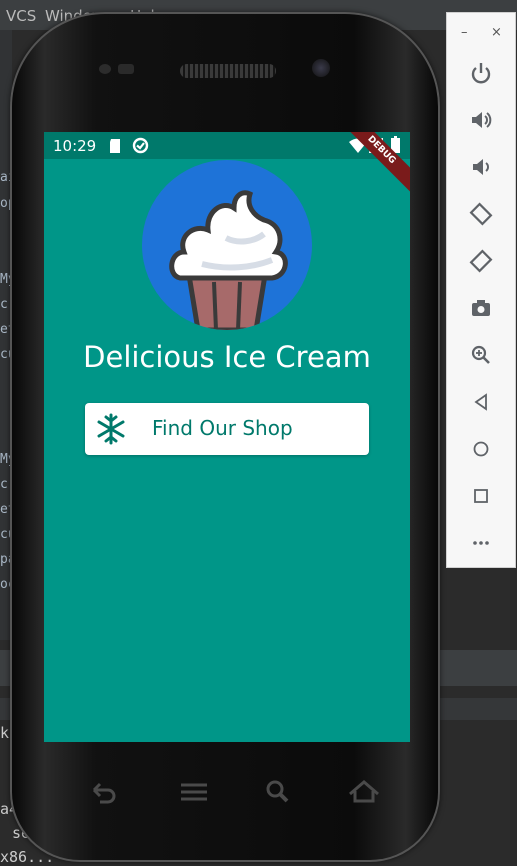 Image resolution: width=517 pixels, height=866 pixels. Describe the element at coordinates (228, 260) in the screenshot. I see `ice-cream-icon` at that location.